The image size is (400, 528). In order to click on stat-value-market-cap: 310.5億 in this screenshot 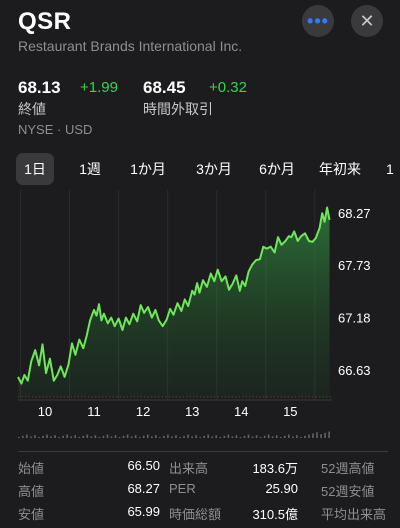, I will do `click(275, 514)`.